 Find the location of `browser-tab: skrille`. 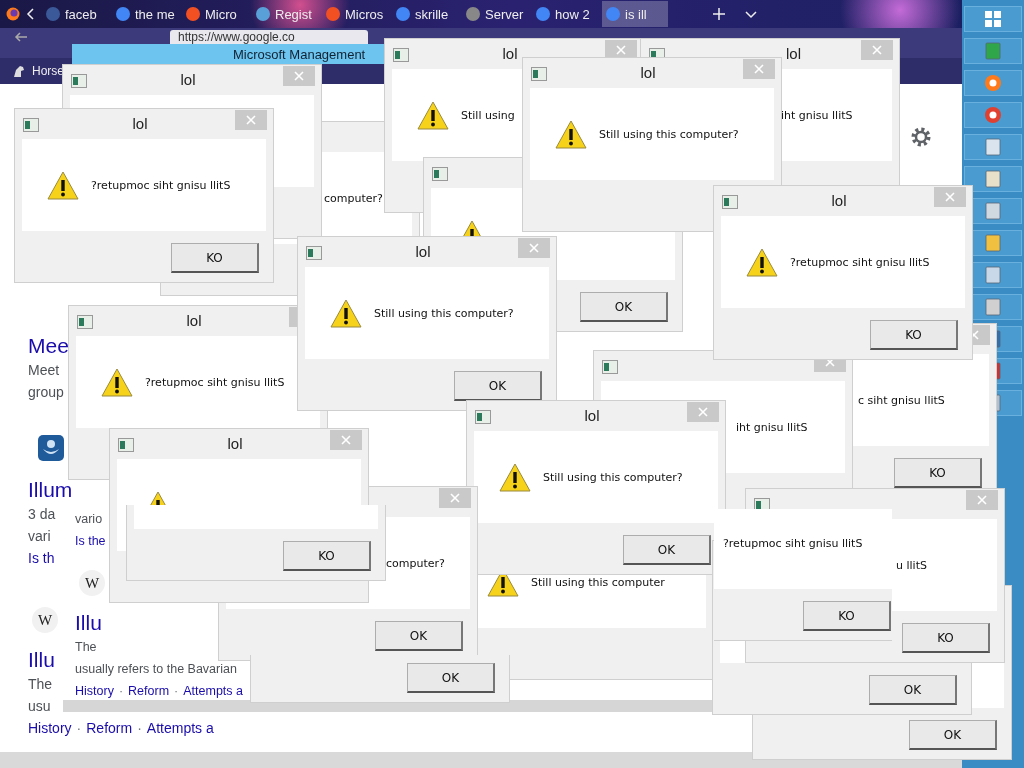

browser-tab: skrille is located at coordinates (425, 14).